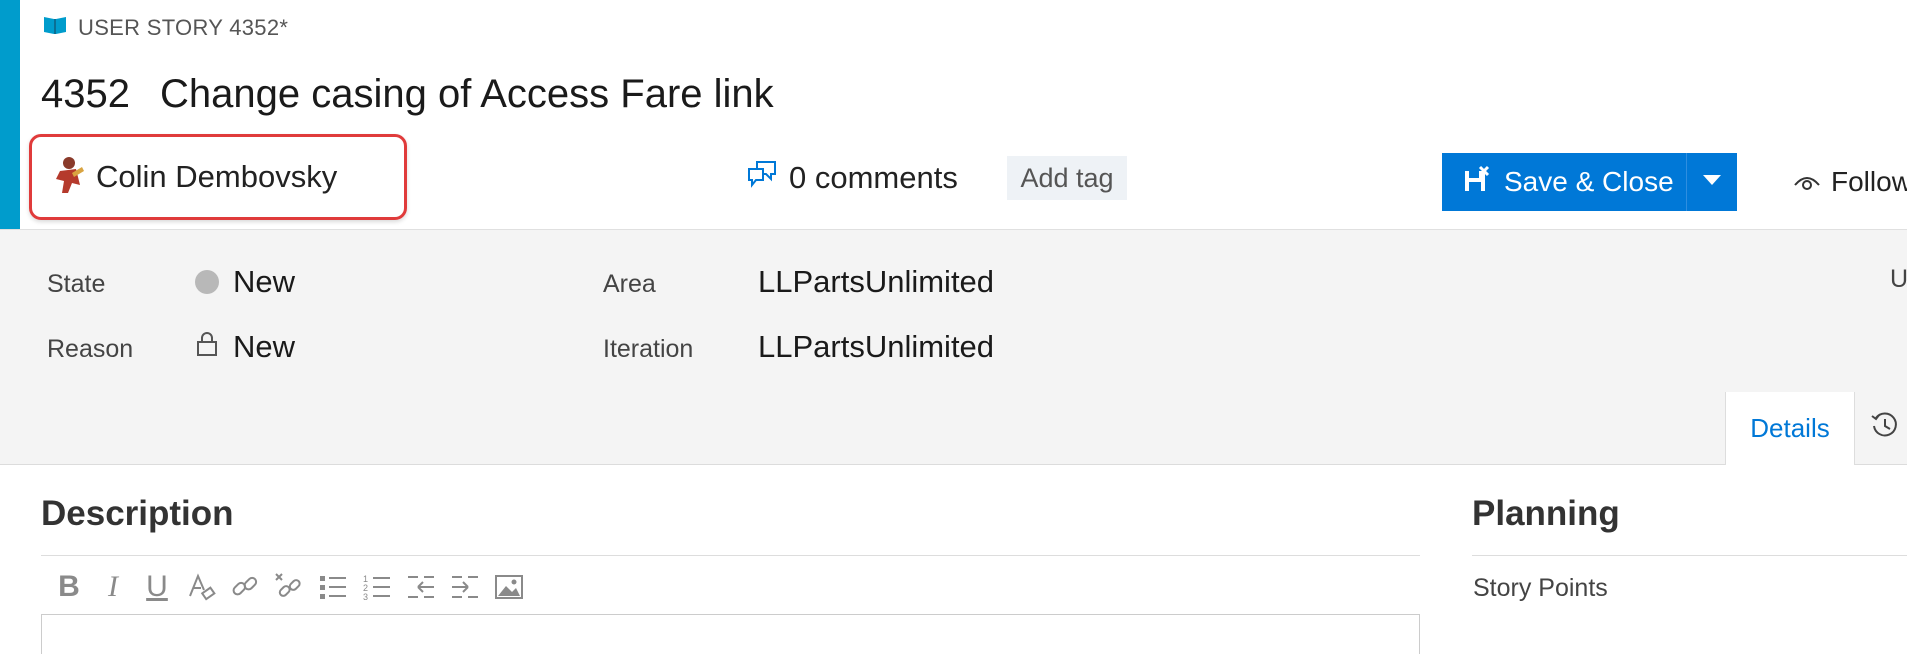 Image resolution: width=1907 pixels, height=654 pixels. Describe the element at coordinates (245, 587) in the screenshot. I see `link-icon` at that location.